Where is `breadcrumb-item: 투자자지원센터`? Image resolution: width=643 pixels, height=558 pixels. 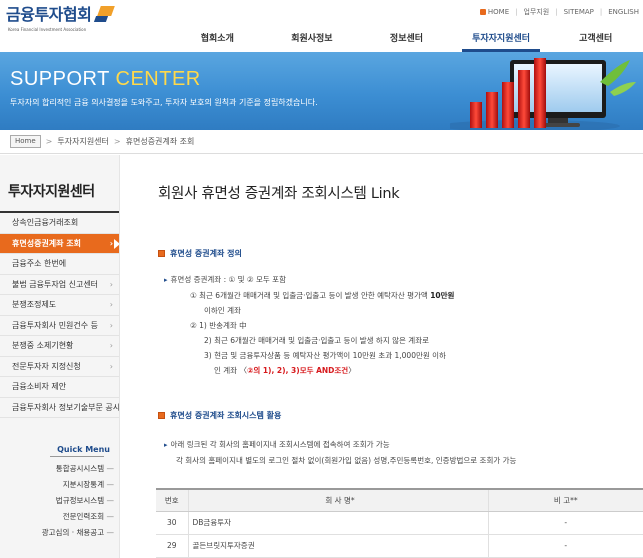
breadcrumb-item: 투자자지원센터 is located at coordinates (83, 141).